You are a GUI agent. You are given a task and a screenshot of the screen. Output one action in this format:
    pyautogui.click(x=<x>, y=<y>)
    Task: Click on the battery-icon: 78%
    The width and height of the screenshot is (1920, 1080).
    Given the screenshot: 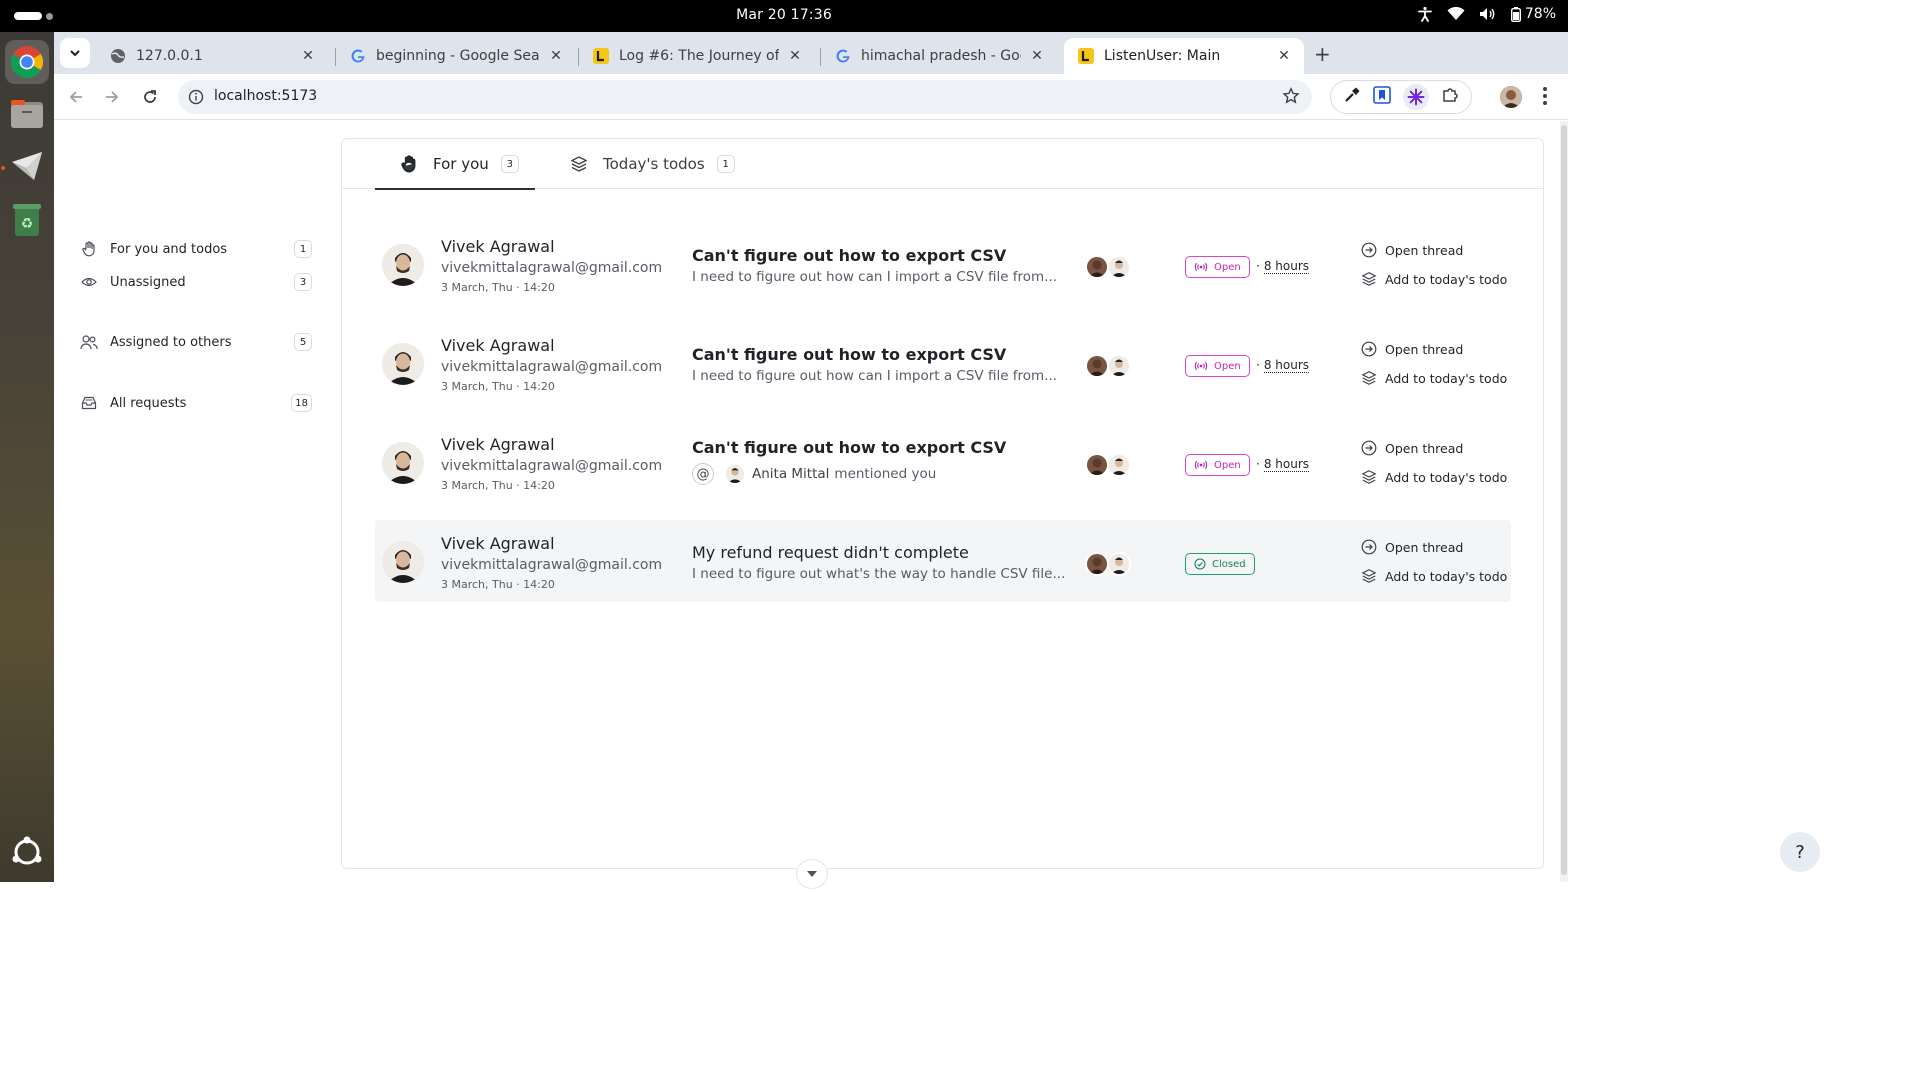 What is the action you would take?
    pyautogui.click(x=1533, y=14)
    